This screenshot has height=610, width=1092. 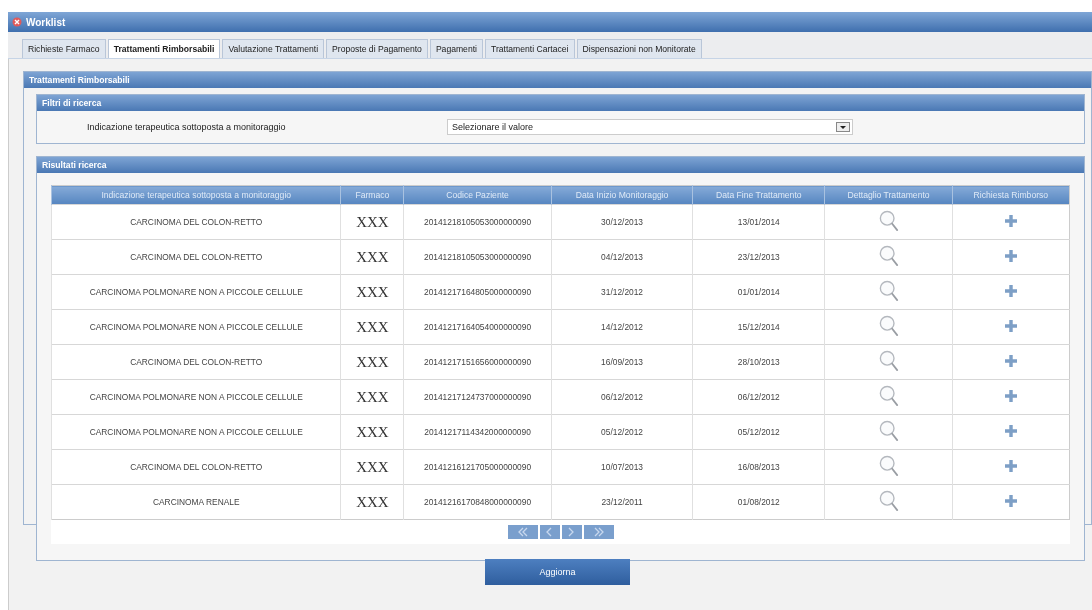 I want to click on table-cell: 20141217151656000000090, so click(x=477, y=362).